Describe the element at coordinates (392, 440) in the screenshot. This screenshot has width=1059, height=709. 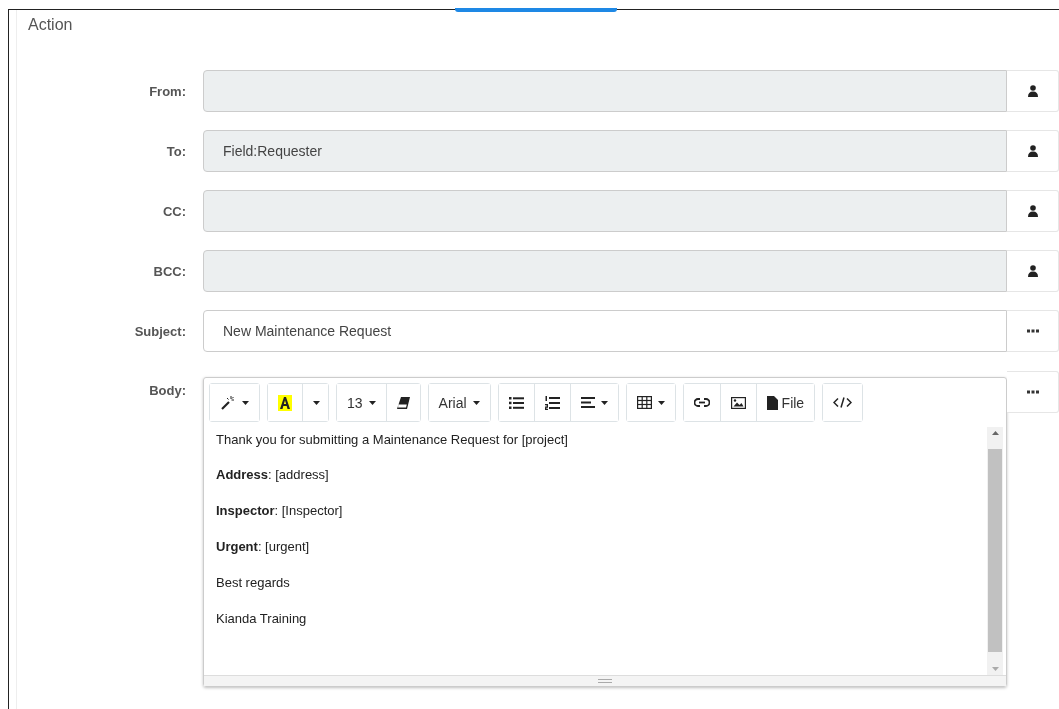
I see `body-paragraph: Thank you for submitting a Maintenance Request for [project]` at that location.